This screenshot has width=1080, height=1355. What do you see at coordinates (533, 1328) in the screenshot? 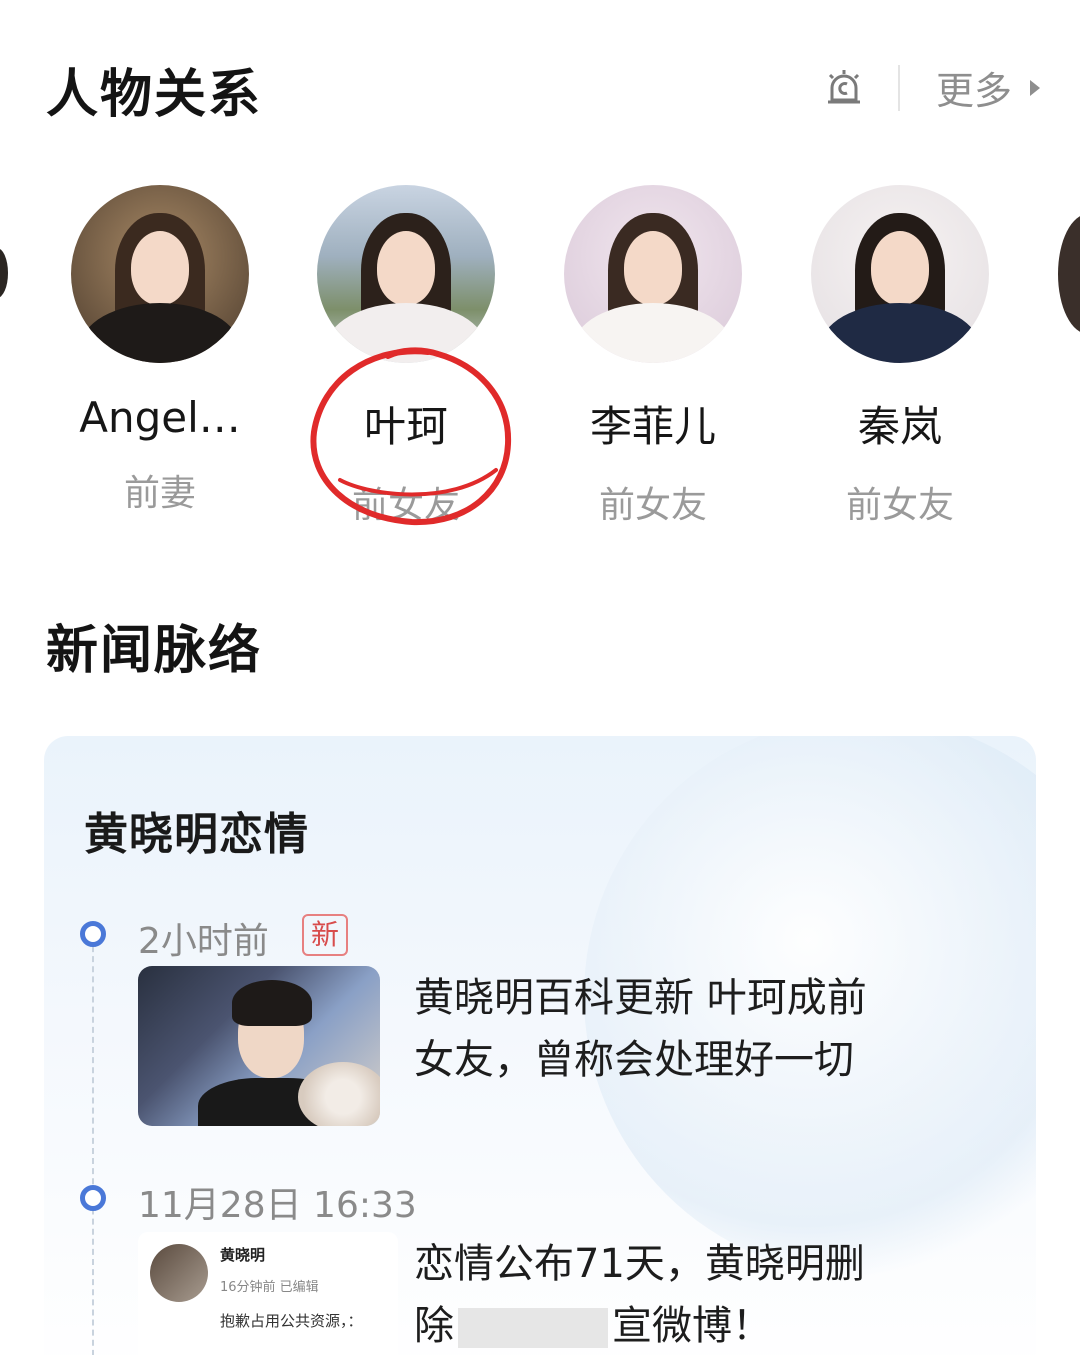
I see `redacted-block` at bounding box center [533, 1328].